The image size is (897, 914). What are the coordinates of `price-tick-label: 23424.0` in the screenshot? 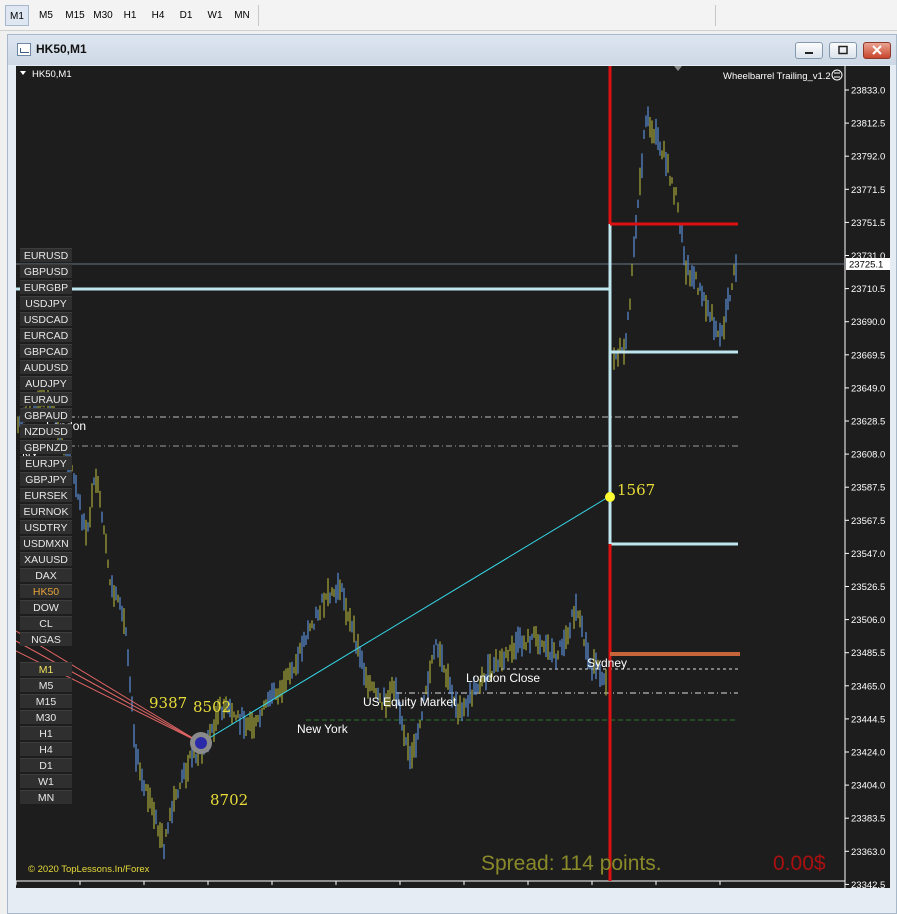 It's located at (868, 753).